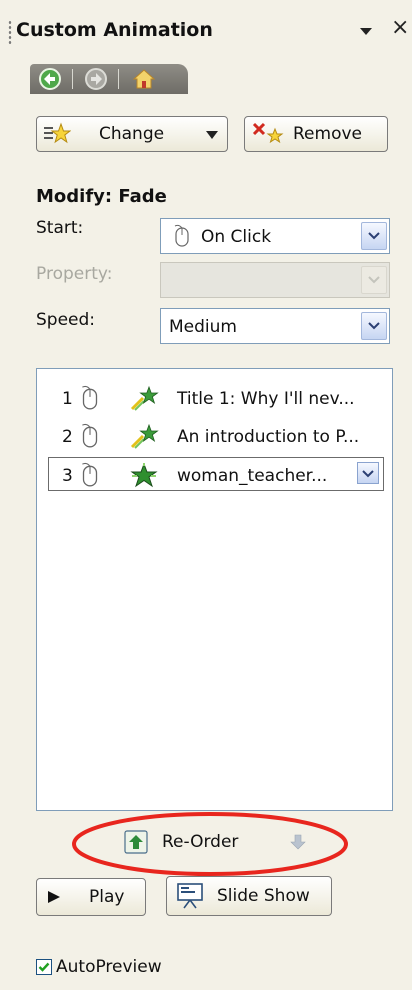 This screenshot has width=412, height=990. What do you see at coordinates (109, 79) in the screenshot?
I see `navigation-bar` at bounding box center [109, 79].